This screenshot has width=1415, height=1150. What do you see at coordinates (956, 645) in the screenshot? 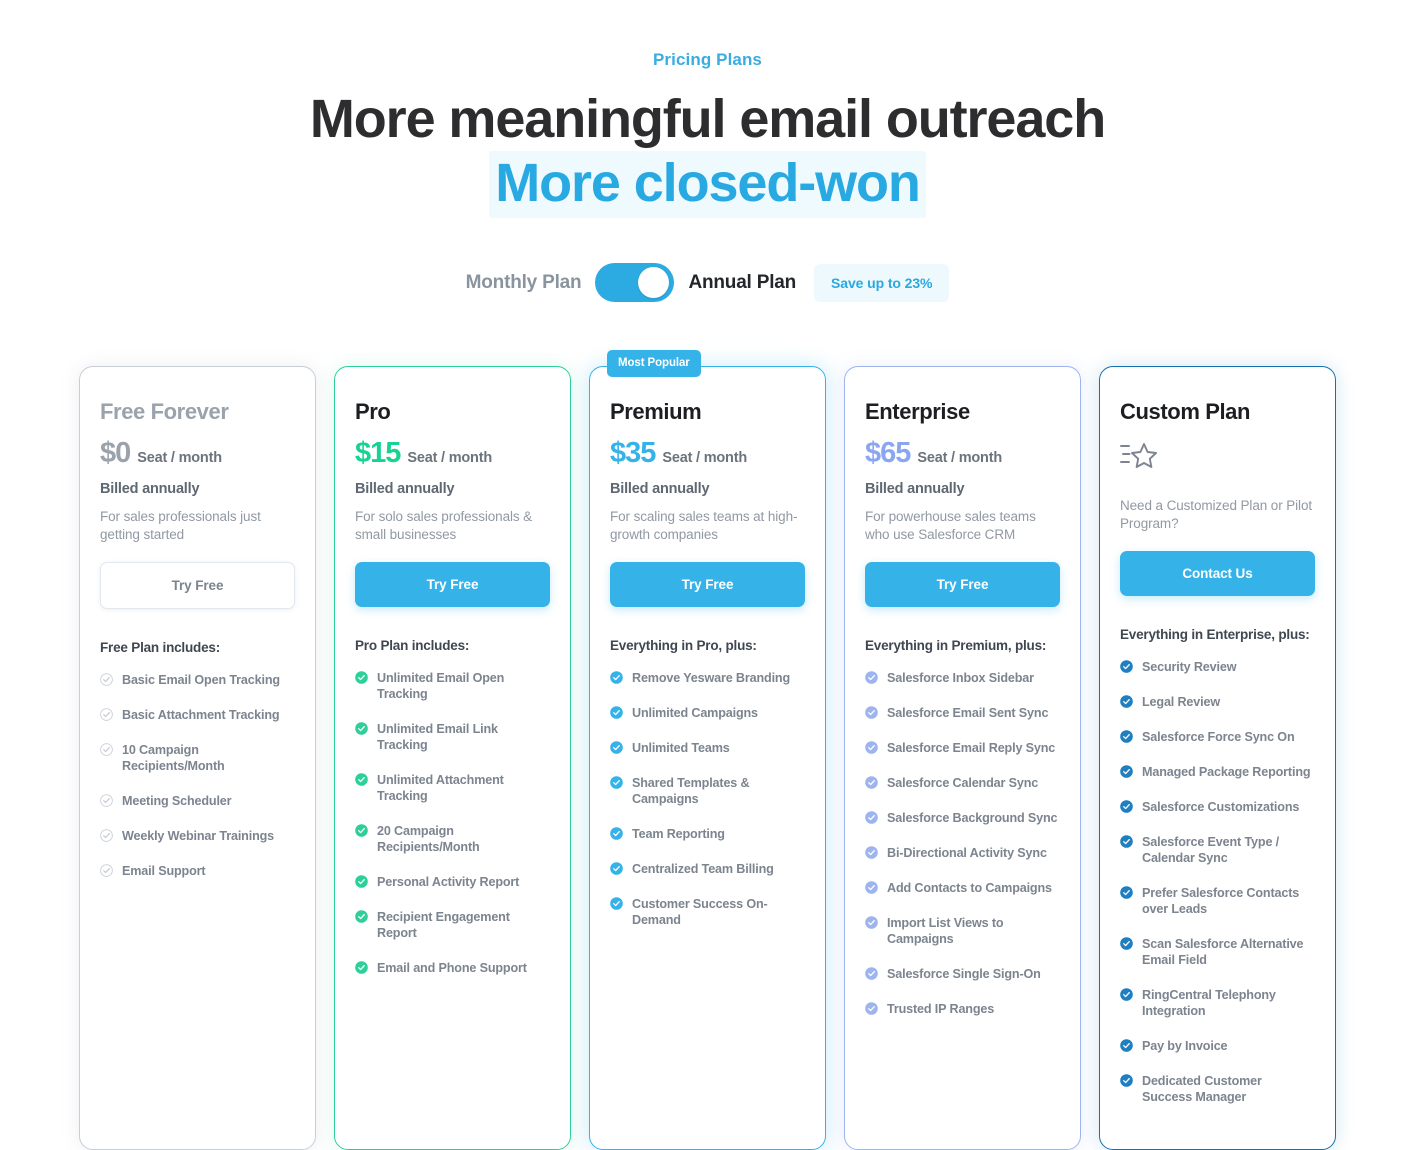
I see `plan-includes-heading: Everything in Premium, plus:` at bounding box center [956, 645].